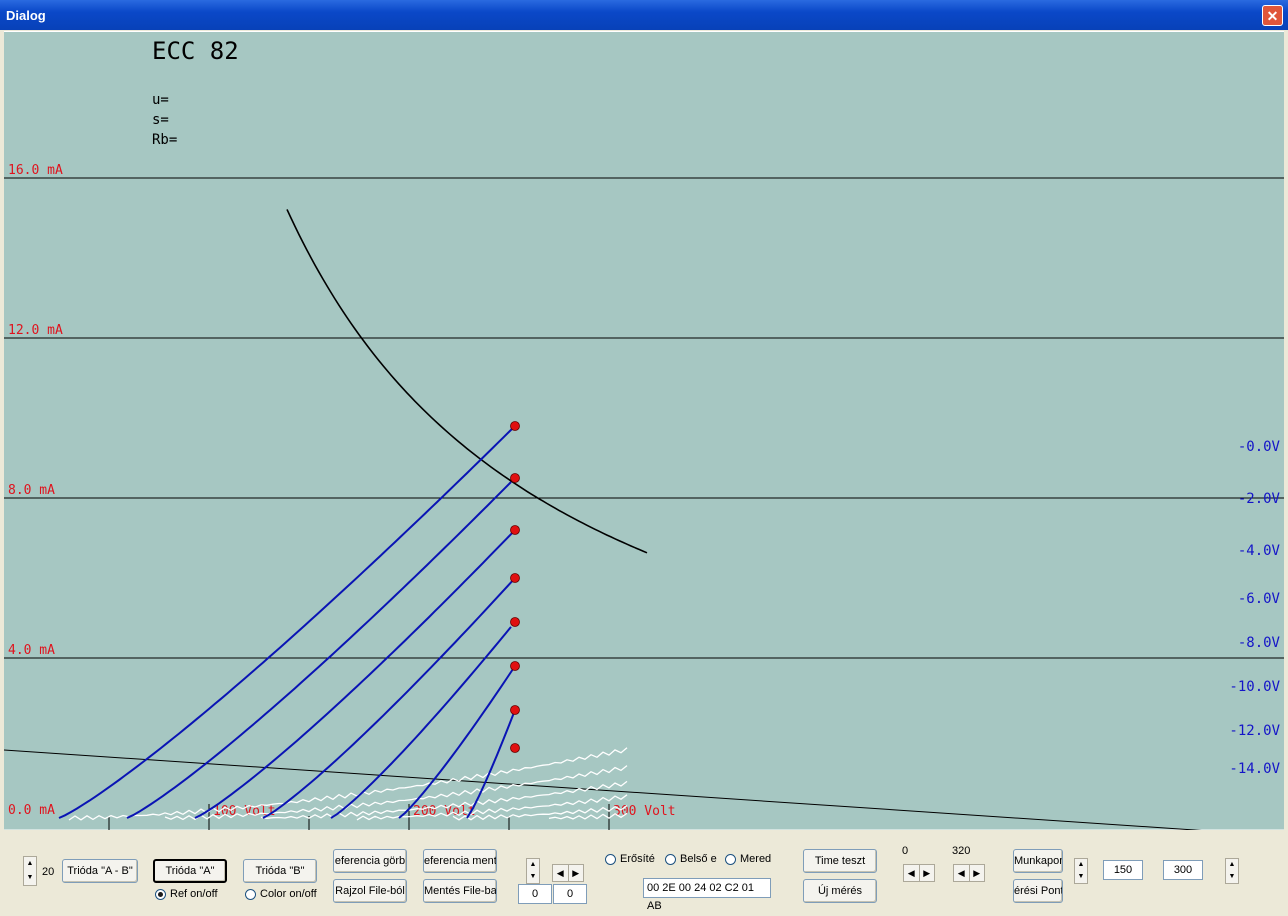  I want to click on trioda-ab-button: Trióda "A - B", so click(100, 871).